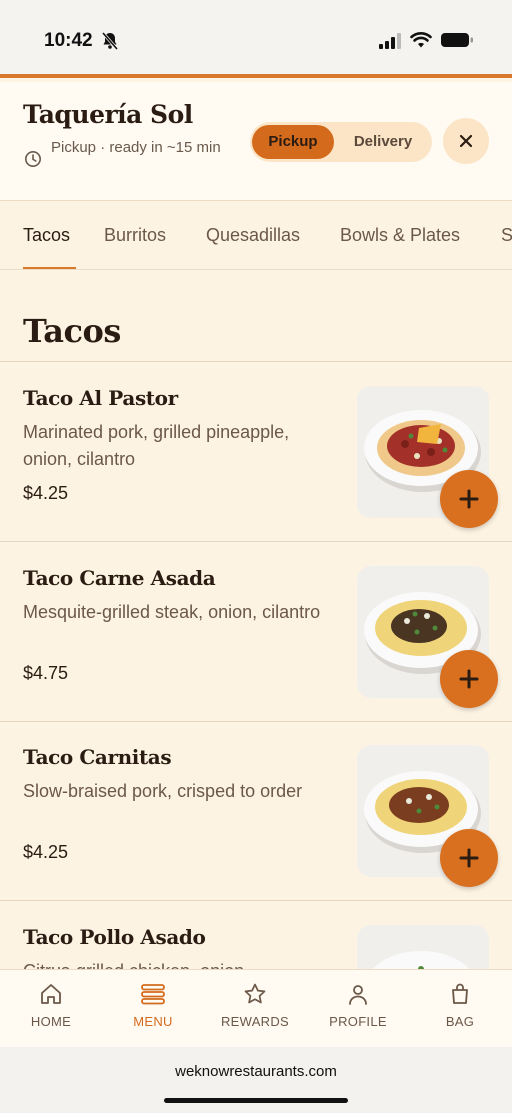  I want to click on nav-rewards: REWARDS, so click(255, 1005).